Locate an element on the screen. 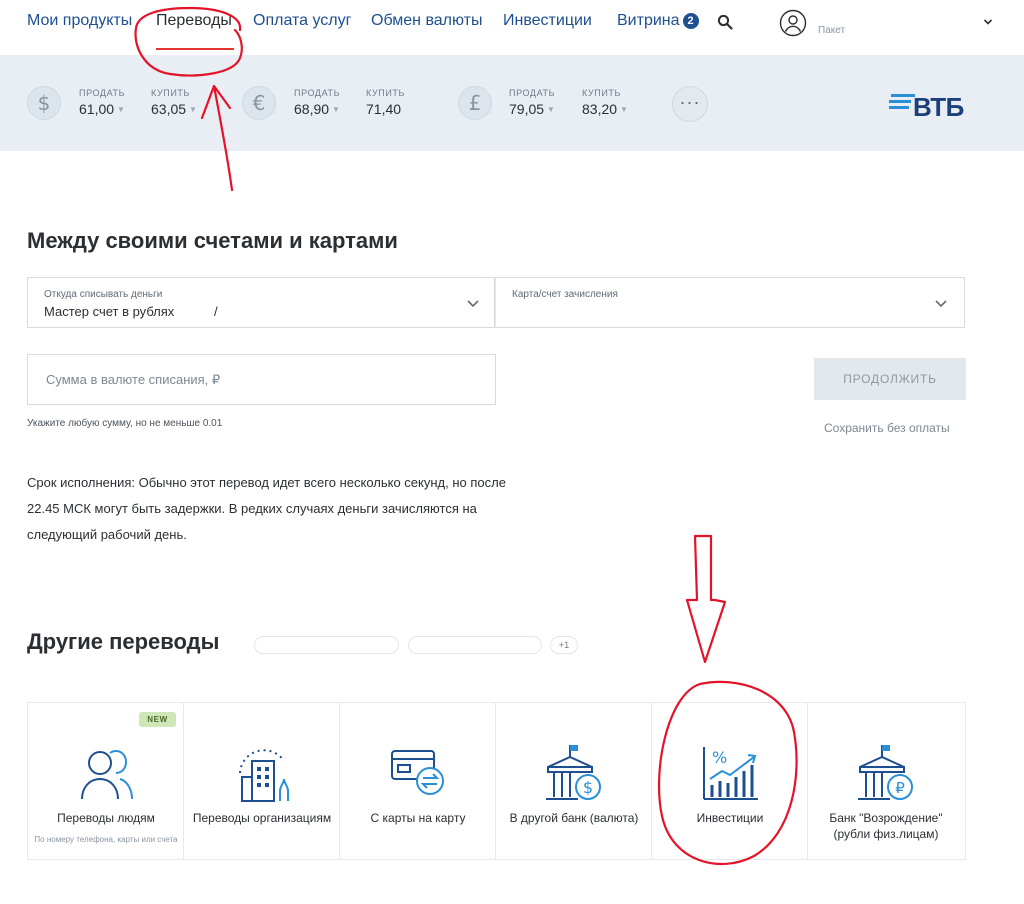  rate-usd-sell-value: 61,00 is located at coordinates (97, 109).